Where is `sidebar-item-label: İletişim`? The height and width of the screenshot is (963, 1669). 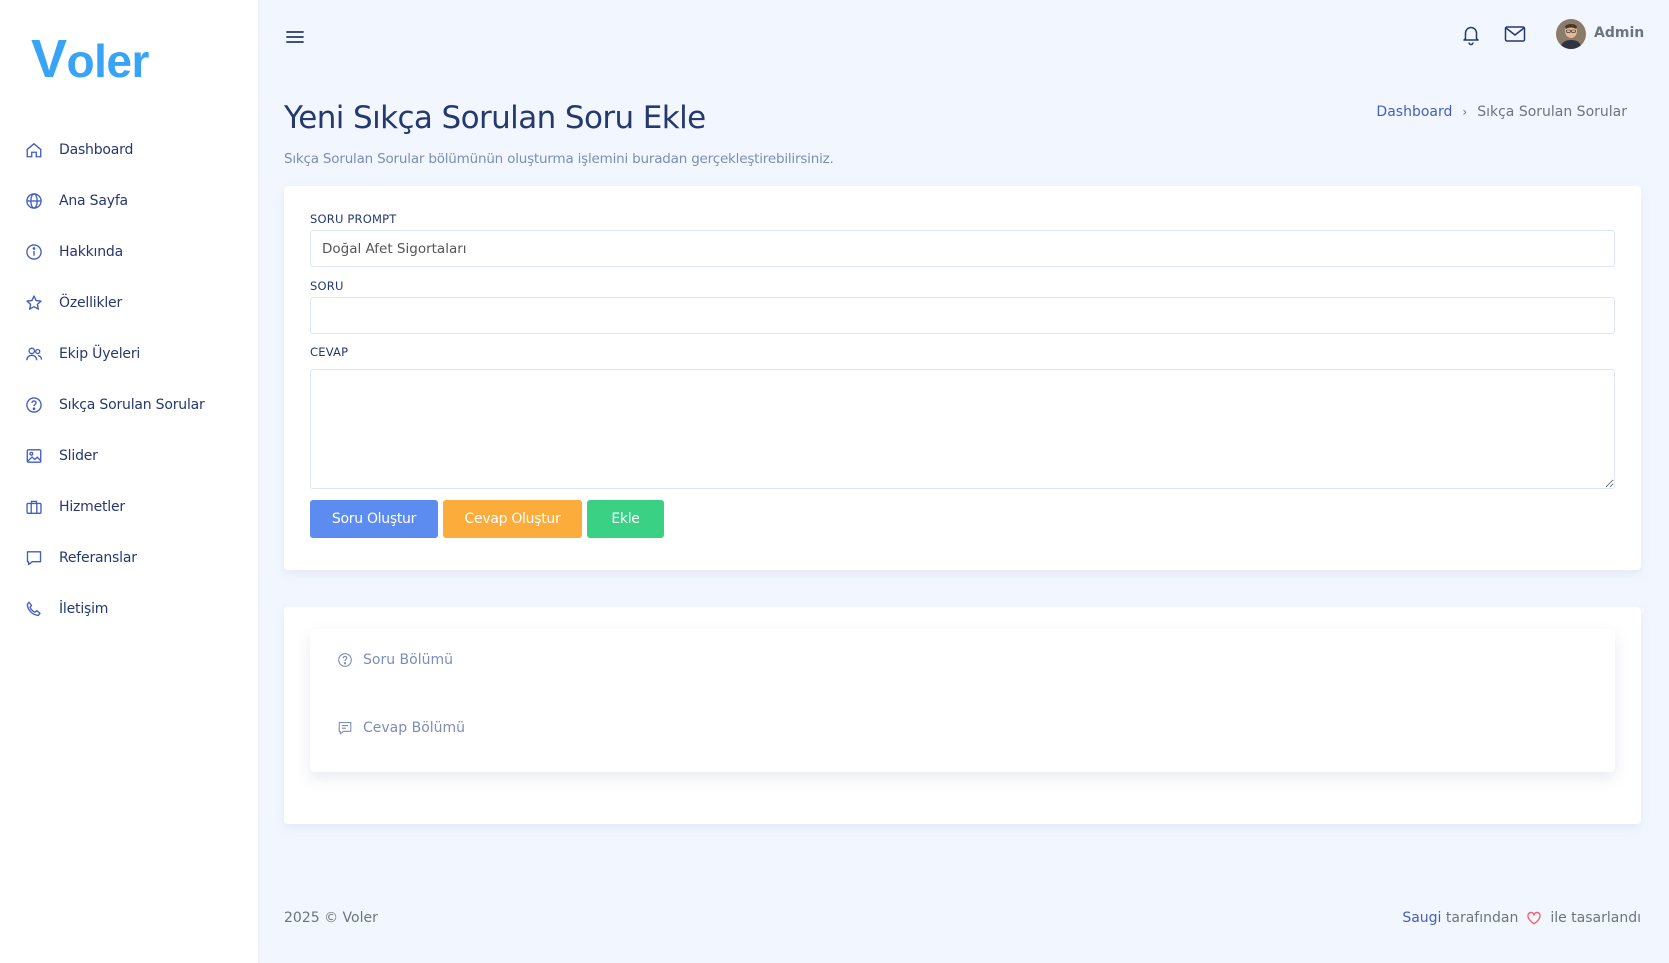 sidebar-item-label: İletişim is located at coordinates (84, 608).